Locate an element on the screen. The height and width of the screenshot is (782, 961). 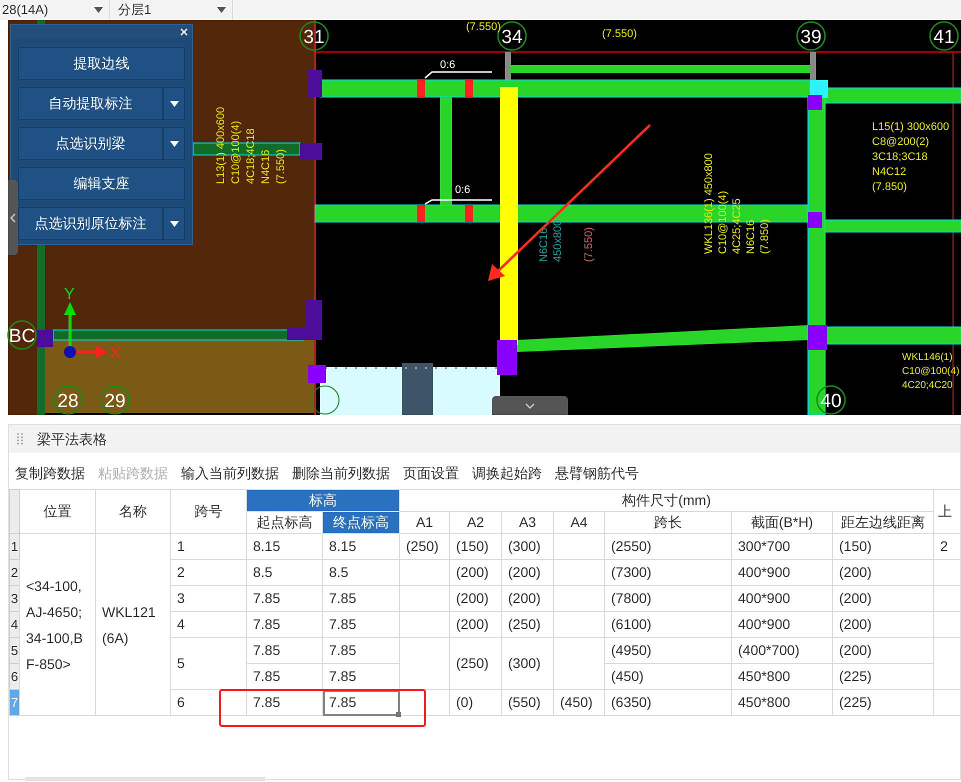
toolbar-button: 页面设置 is located at coordinates (431, 473).